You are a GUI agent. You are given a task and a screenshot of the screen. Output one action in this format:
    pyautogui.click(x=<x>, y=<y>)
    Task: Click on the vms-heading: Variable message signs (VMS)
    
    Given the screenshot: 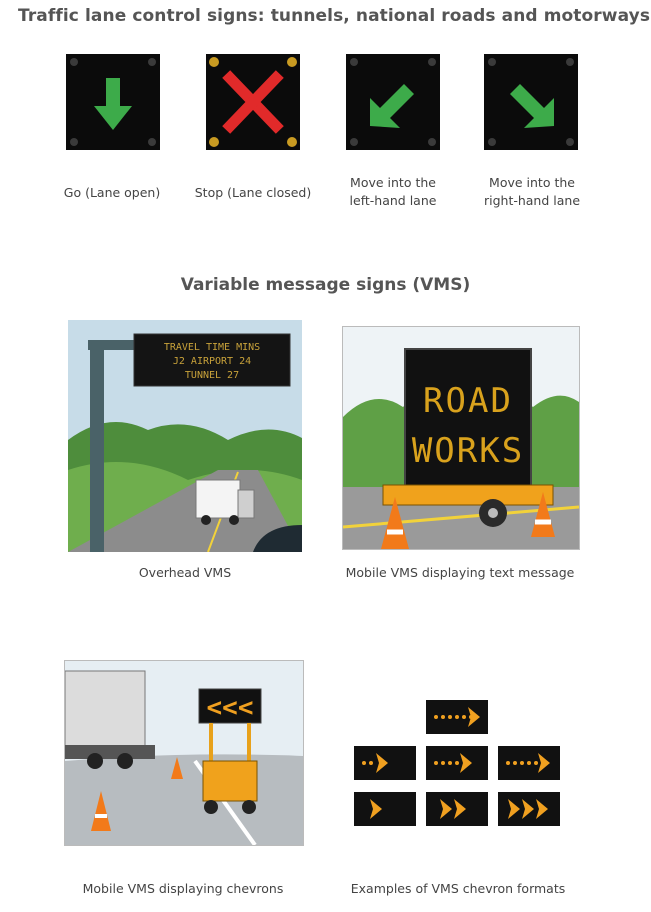 What is the action you would take?
    pyautogui.click(x=325, y=285)
    